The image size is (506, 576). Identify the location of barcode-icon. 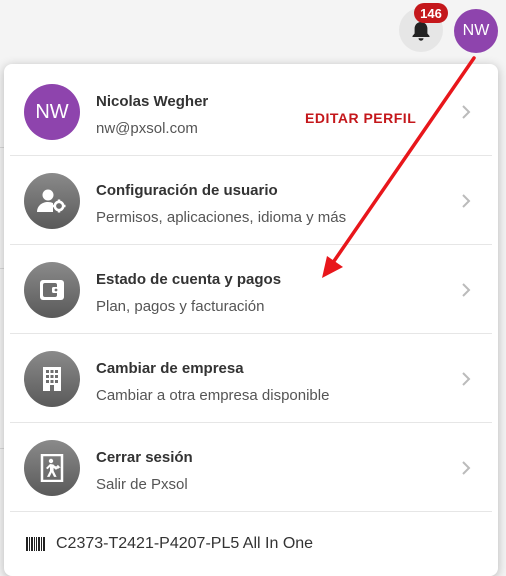
(35, 544).